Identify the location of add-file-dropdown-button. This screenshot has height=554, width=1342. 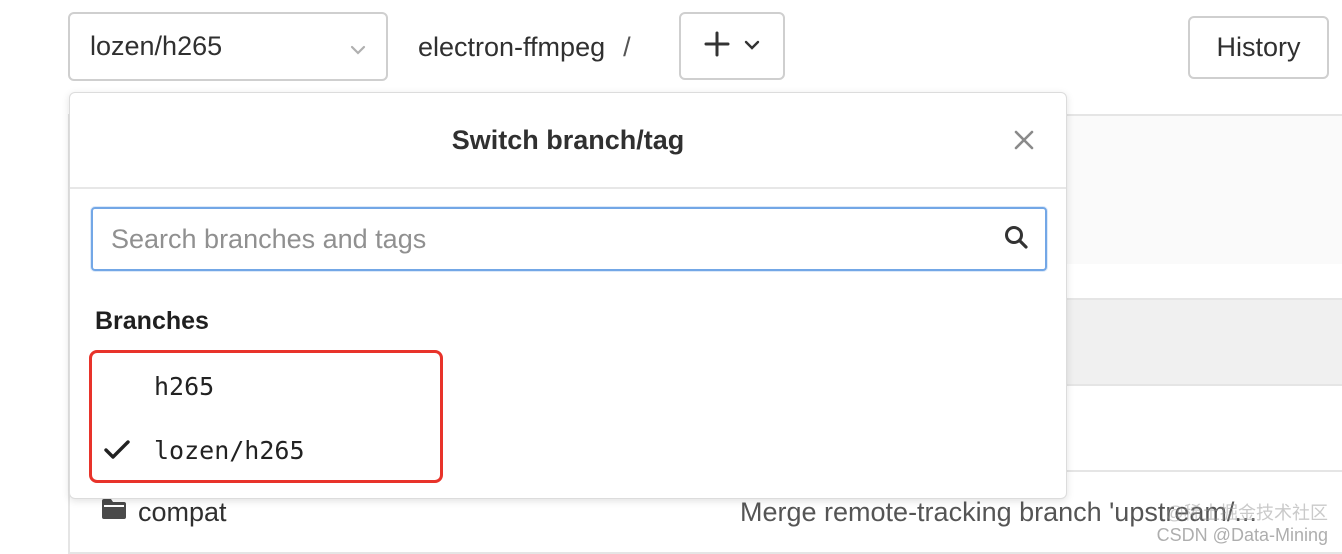
(732, 46).